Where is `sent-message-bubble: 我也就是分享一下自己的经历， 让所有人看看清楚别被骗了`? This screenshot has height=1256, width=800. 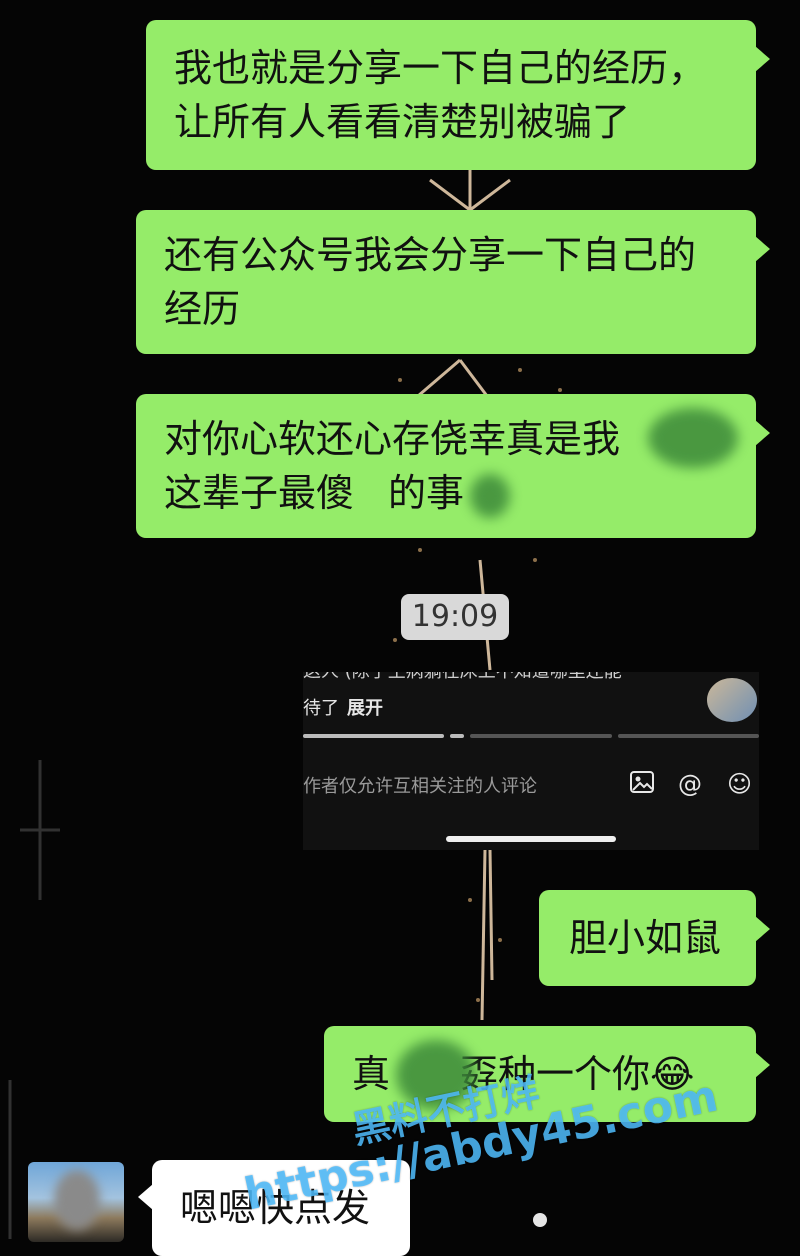 sent-message-bubble: 我也就是分享一下自己的经历， 让所有人看看清楚别被骗了 is located at coordinates (458, 95).